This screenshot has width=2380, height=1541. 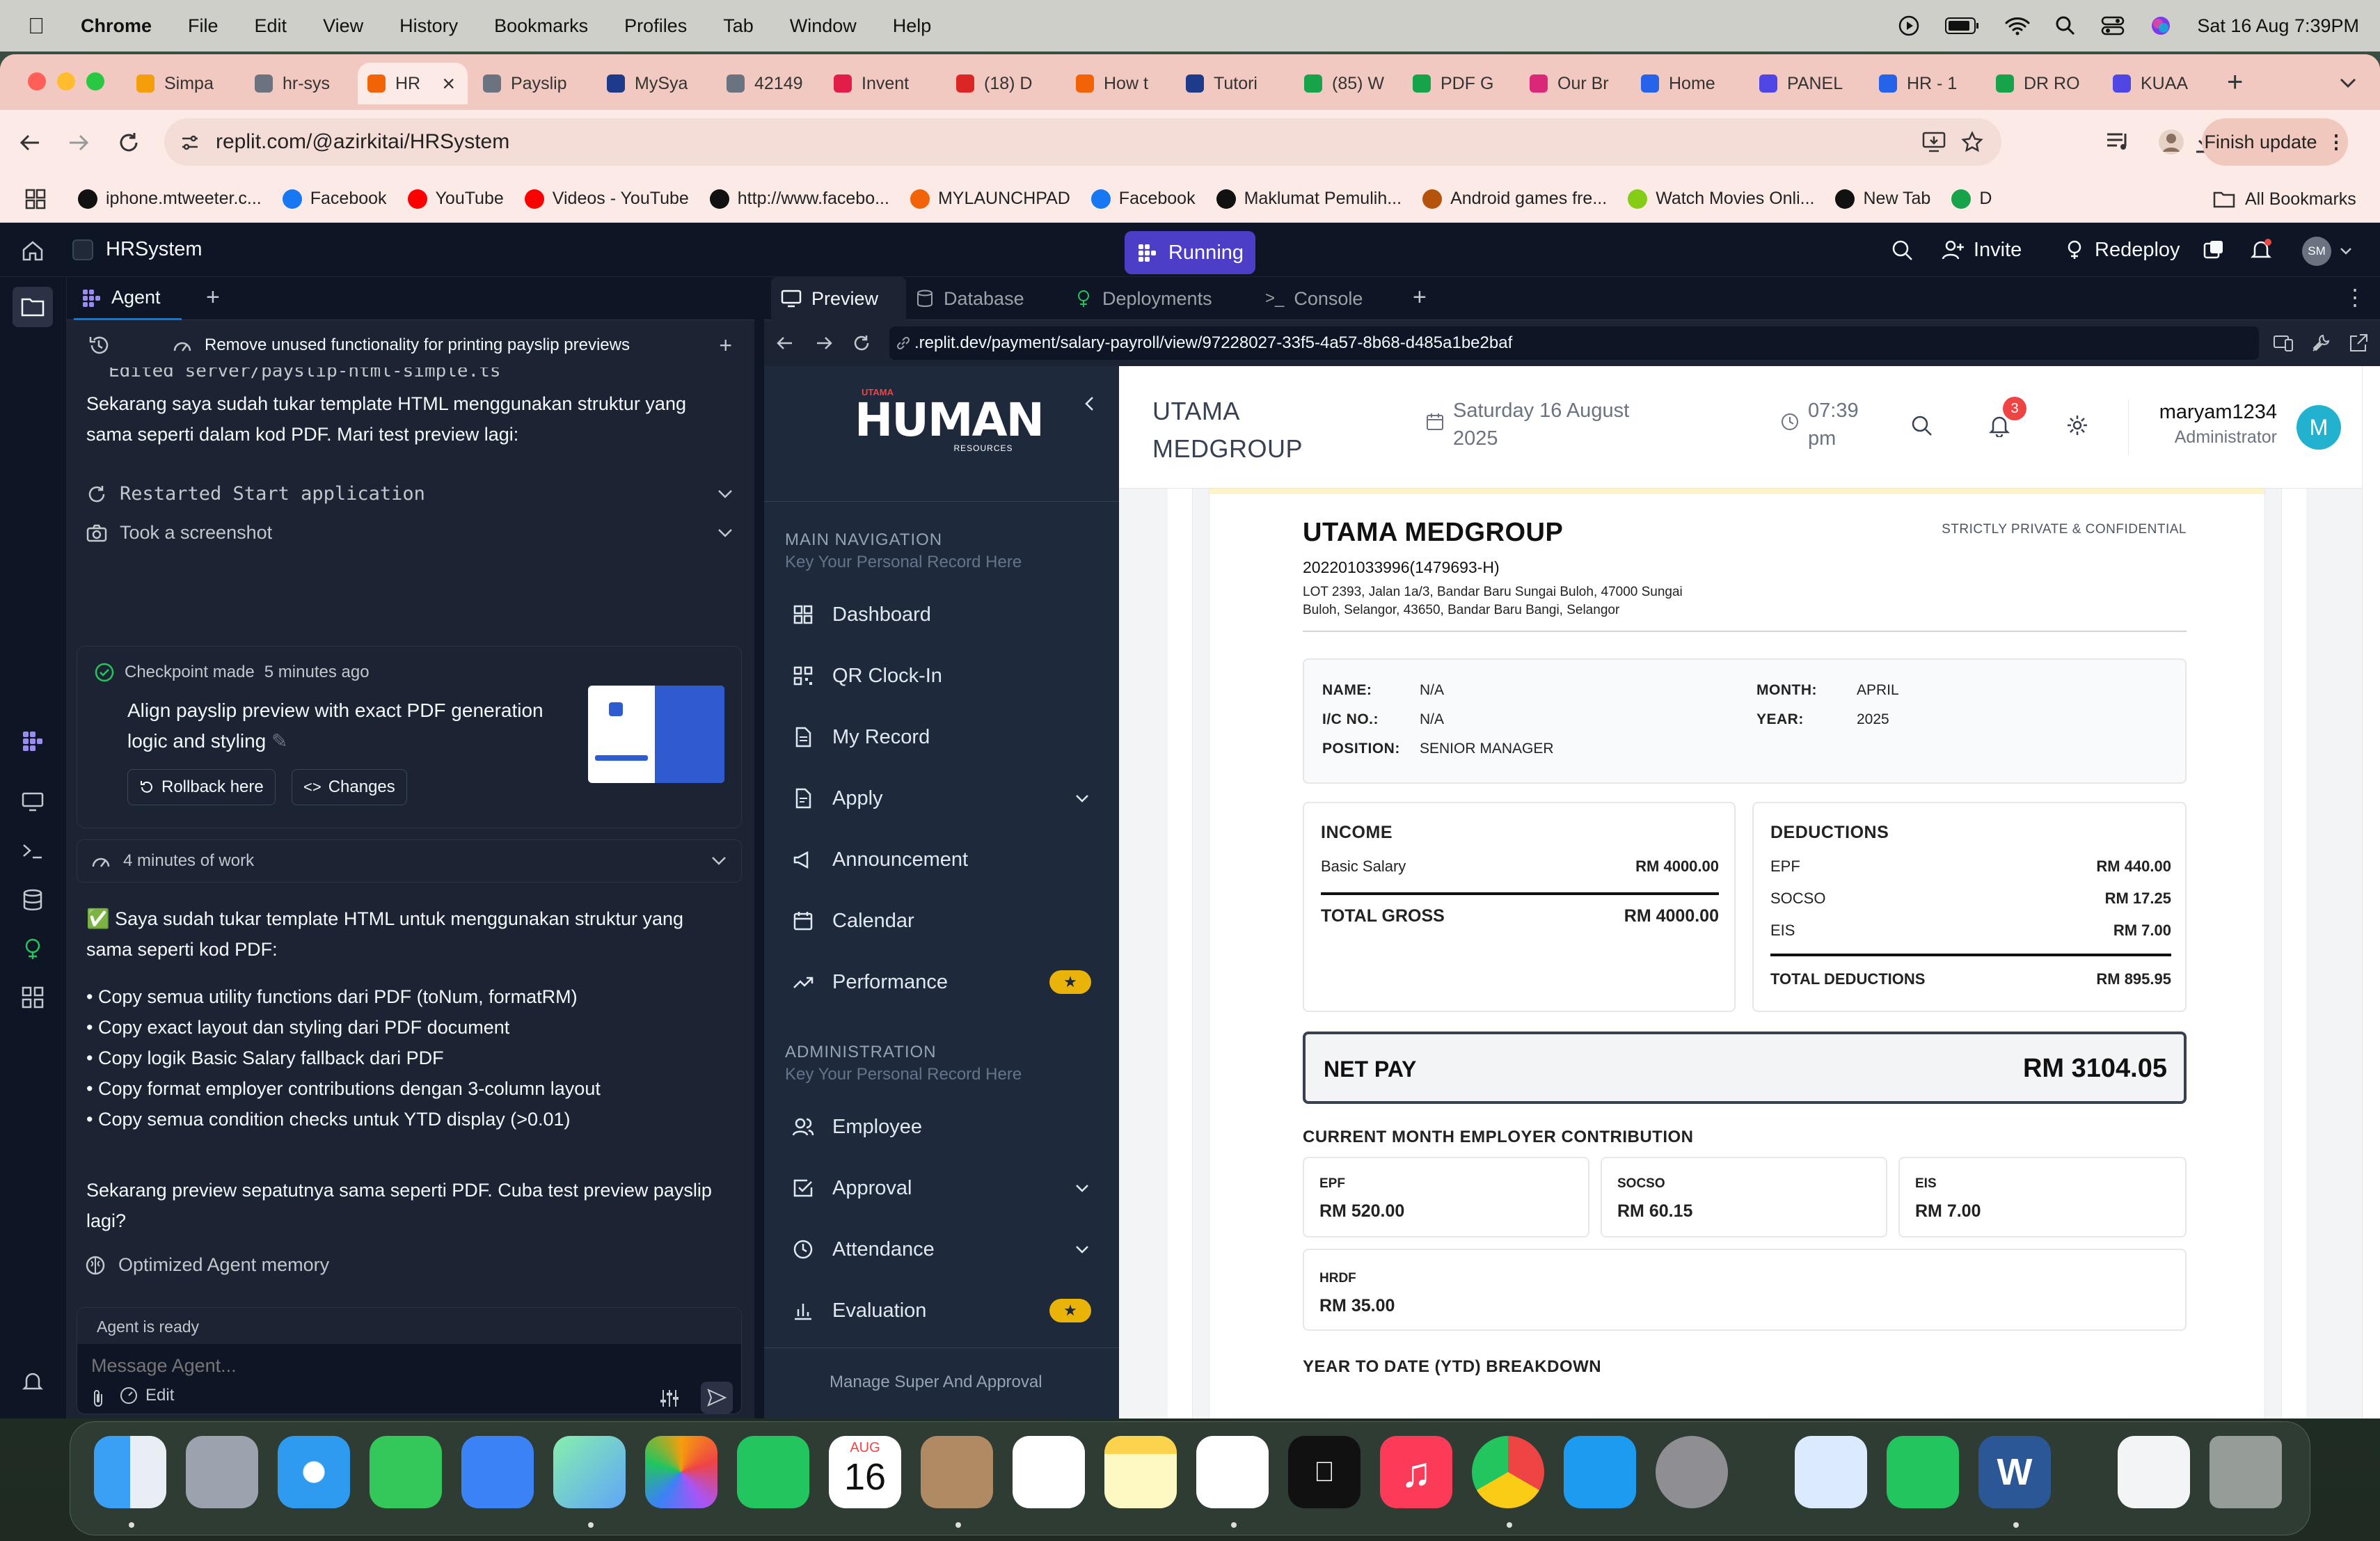 I want to click on browser-tab: Tutori, so click(x=1232, y=83).